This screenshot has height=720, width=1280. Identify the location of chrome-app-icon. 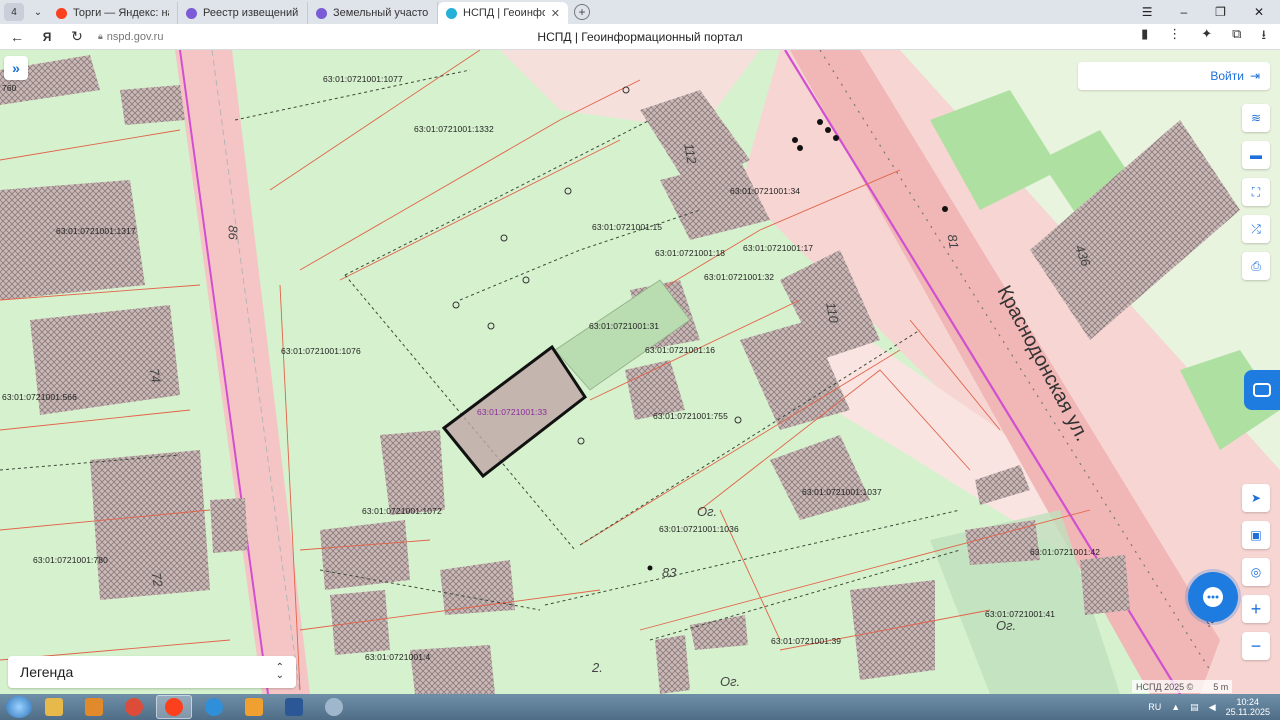
(134, 707).